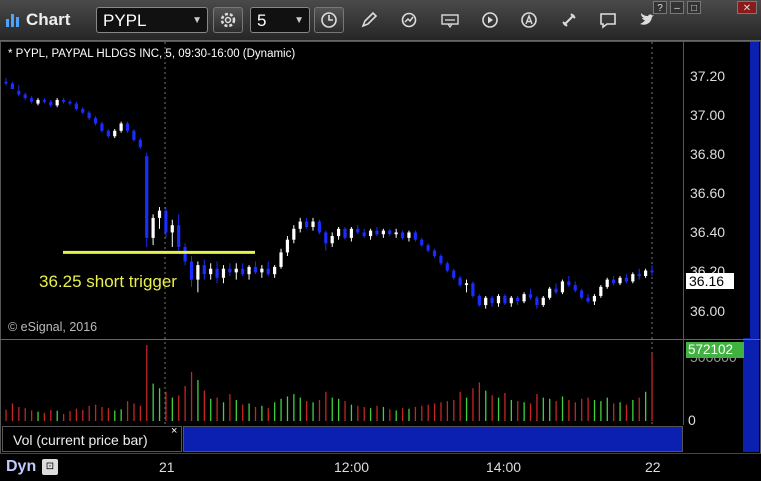 The width and height of the screenshot is (761, 481). Describe the element at coordinates (504, 467) in the screenshot. I see `x-tick-label: 14:00` at that location.